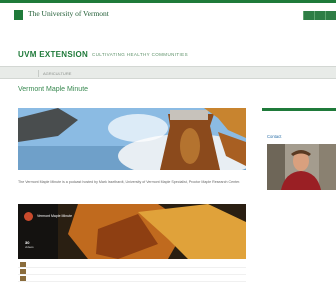 This screenshot has width=336, height=297. I want to click on channel-avatar, so click(28, 216).